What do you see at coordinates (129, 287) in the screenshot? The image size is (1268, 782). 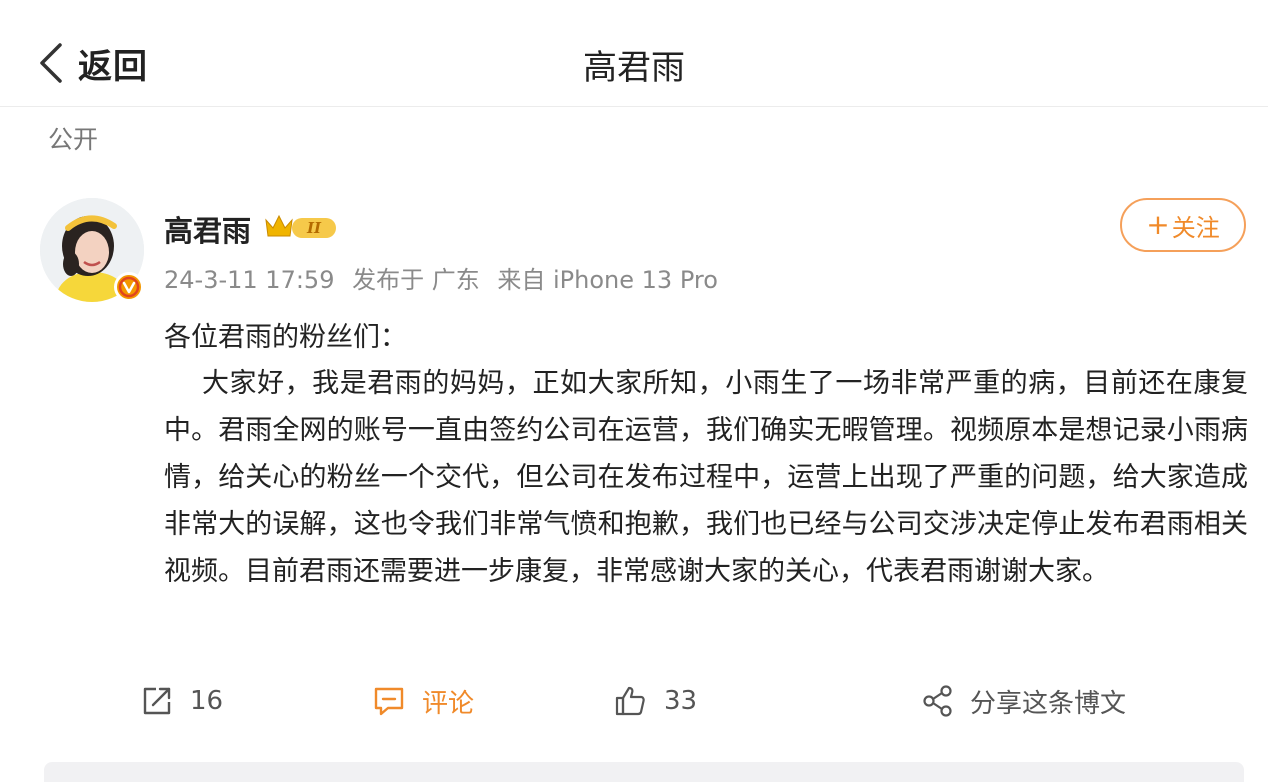 I see `verified-badge-icon` at bounding box center [129, 287].